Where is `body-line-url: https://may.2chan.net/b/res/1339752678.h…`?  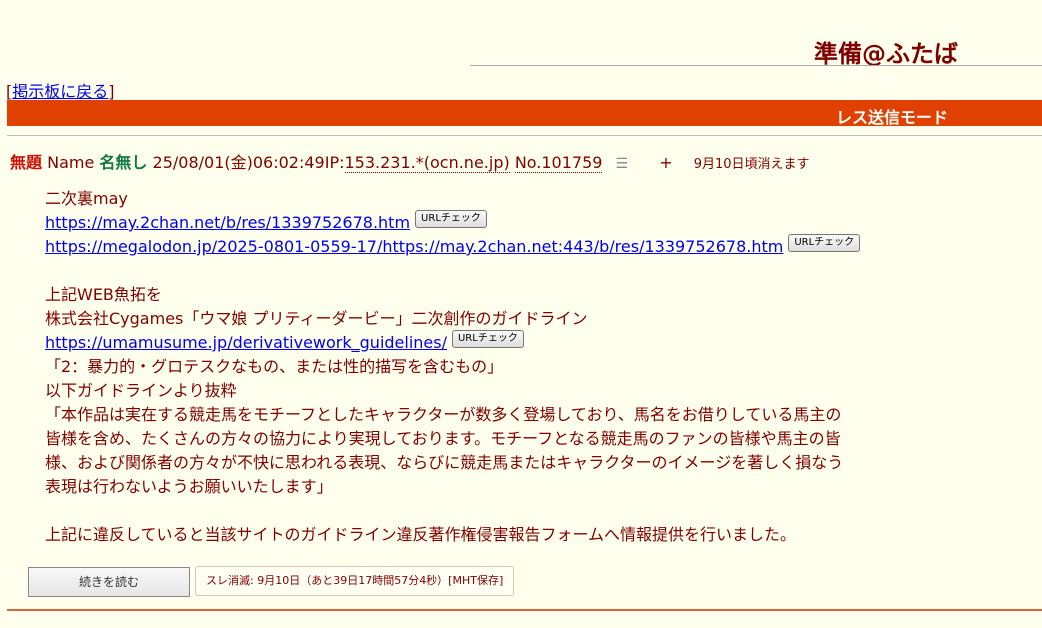
body-line-url: https://may.2chan.net/b/res/1339752678.h… is located at coordinates (455, 222).